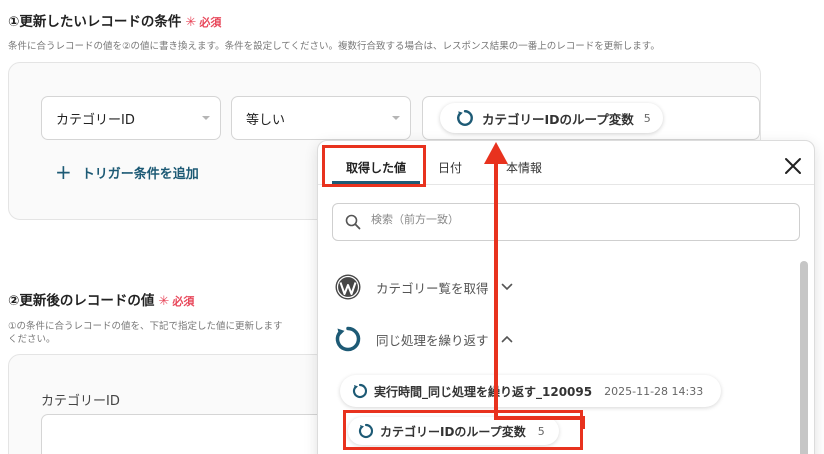  I want to click on annotation-arrow, so click(534, 285).